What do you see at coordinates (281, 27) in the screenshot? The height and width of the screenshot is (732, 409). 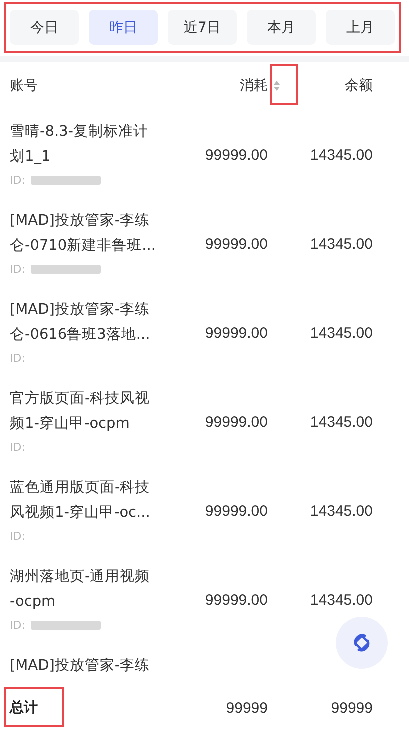 I see `date-tab: 本月` at bounding box center [281, 27].